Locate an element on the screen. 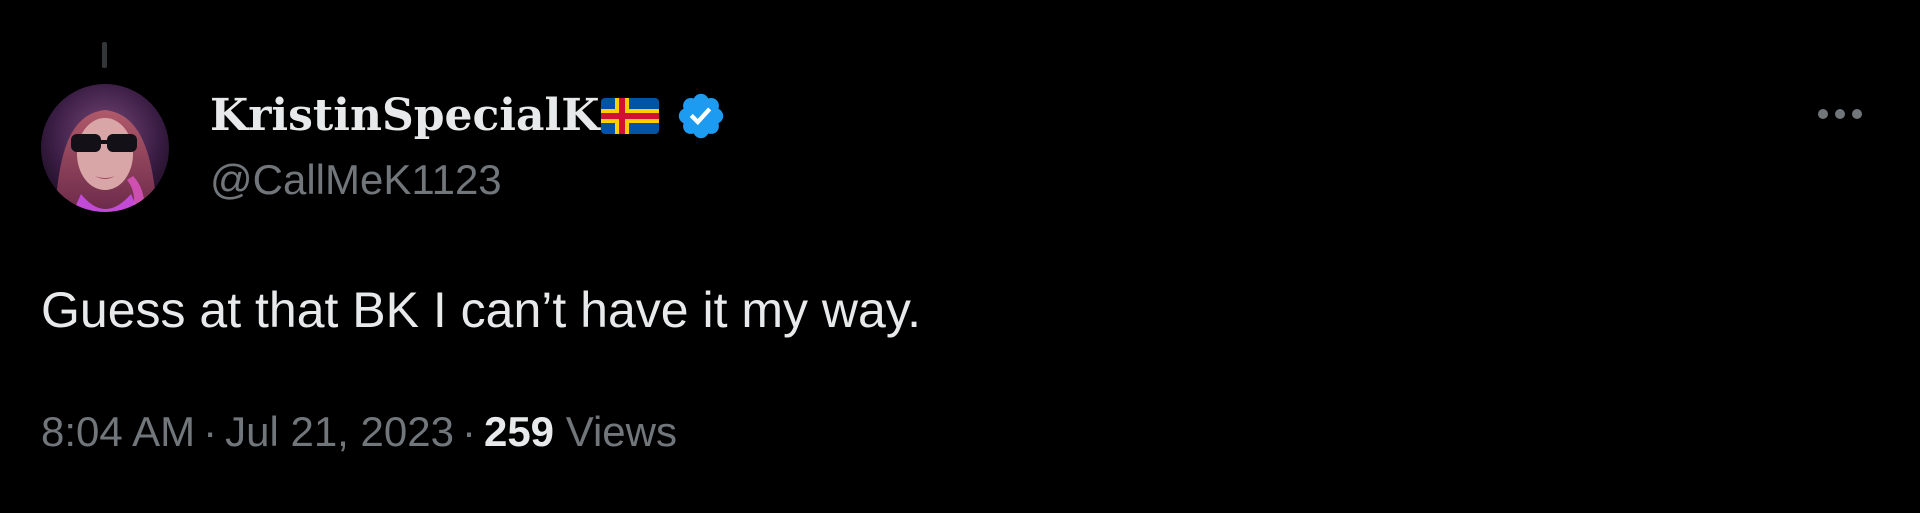 This screenshot has height=513, width=1920. more-options-button is located at coordinates (1840, 114).